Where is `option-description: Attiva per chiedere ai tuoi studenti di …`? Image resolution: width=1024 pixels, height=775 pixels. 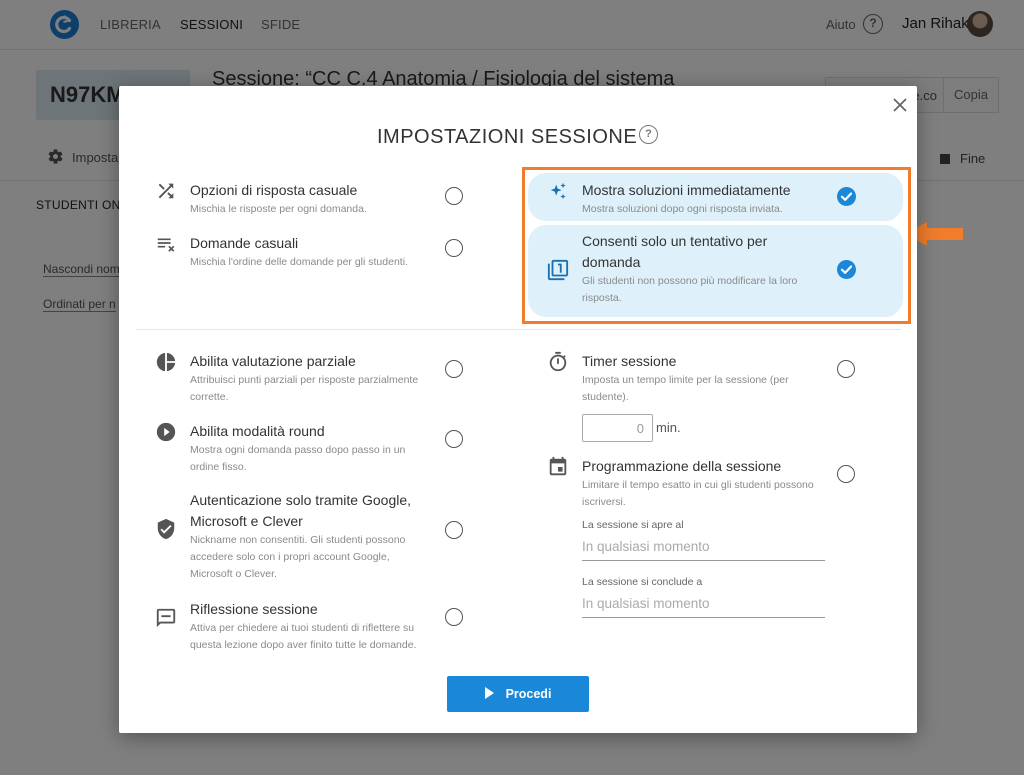 option-description: Attiva per chiedere ai tuoi studenti di … is located at coordinates (302, 628).